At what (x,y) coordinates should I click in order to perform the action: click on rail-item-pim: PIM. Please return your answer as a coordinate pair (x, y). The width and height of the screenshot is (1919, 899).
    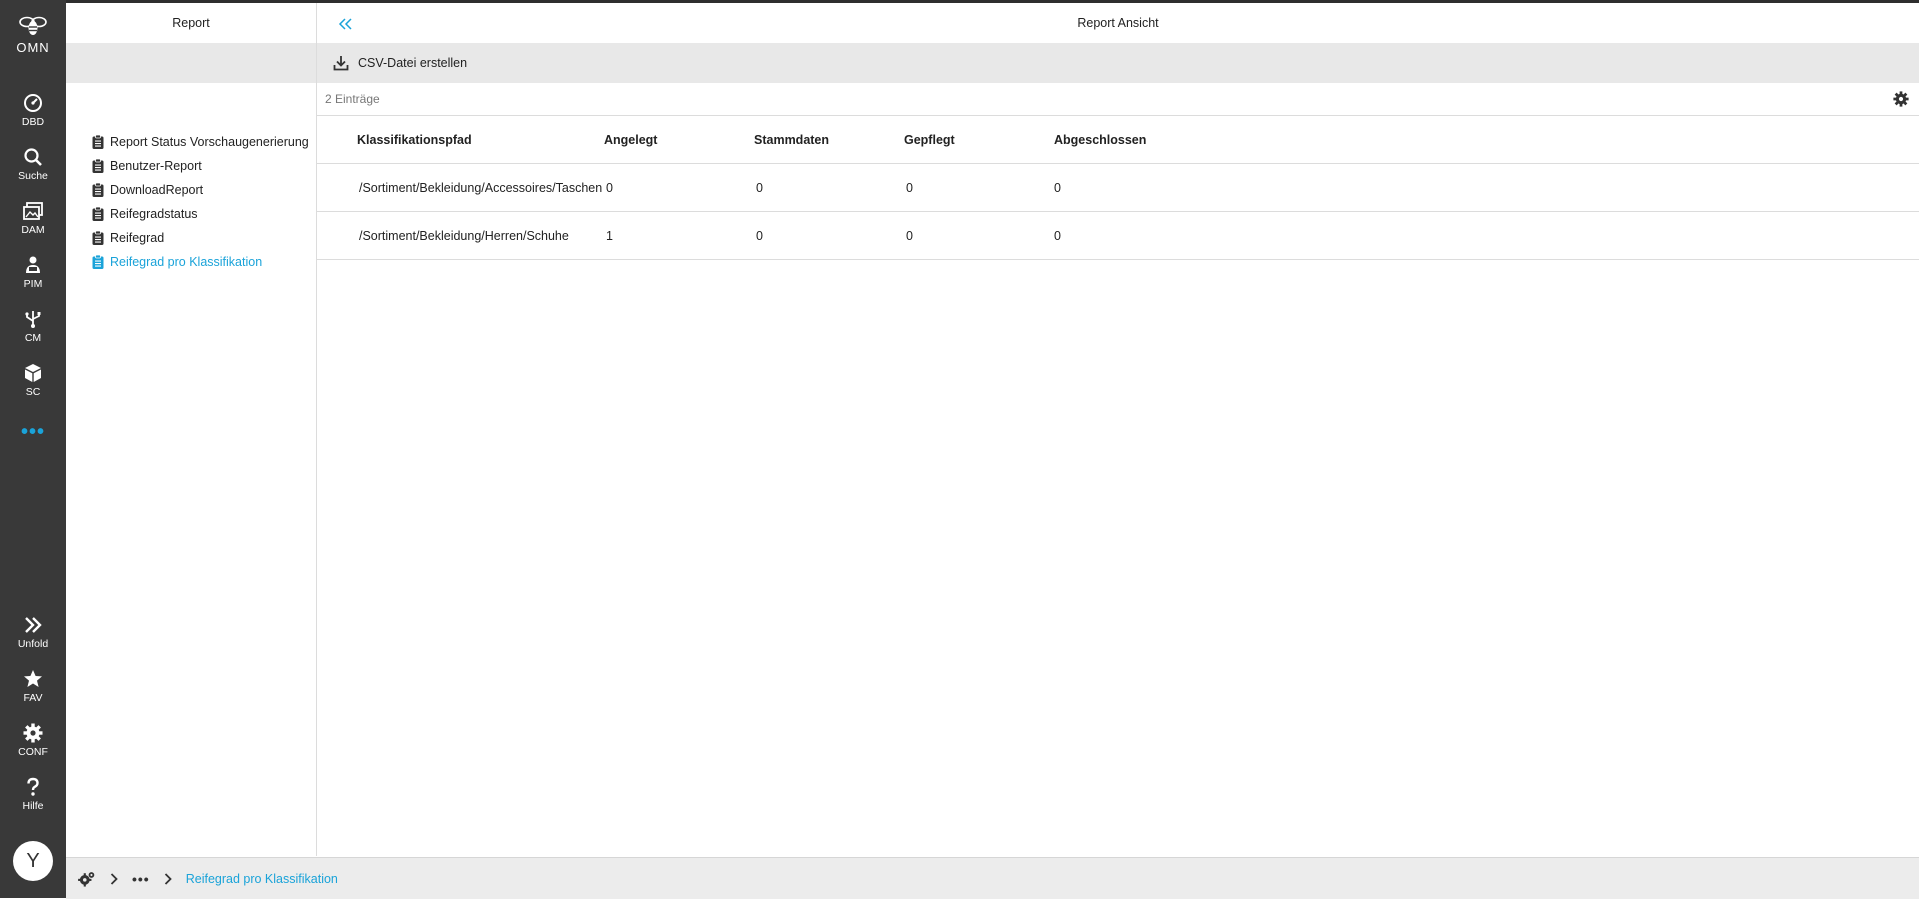
    Looking at the image, I should click on (33, 272).